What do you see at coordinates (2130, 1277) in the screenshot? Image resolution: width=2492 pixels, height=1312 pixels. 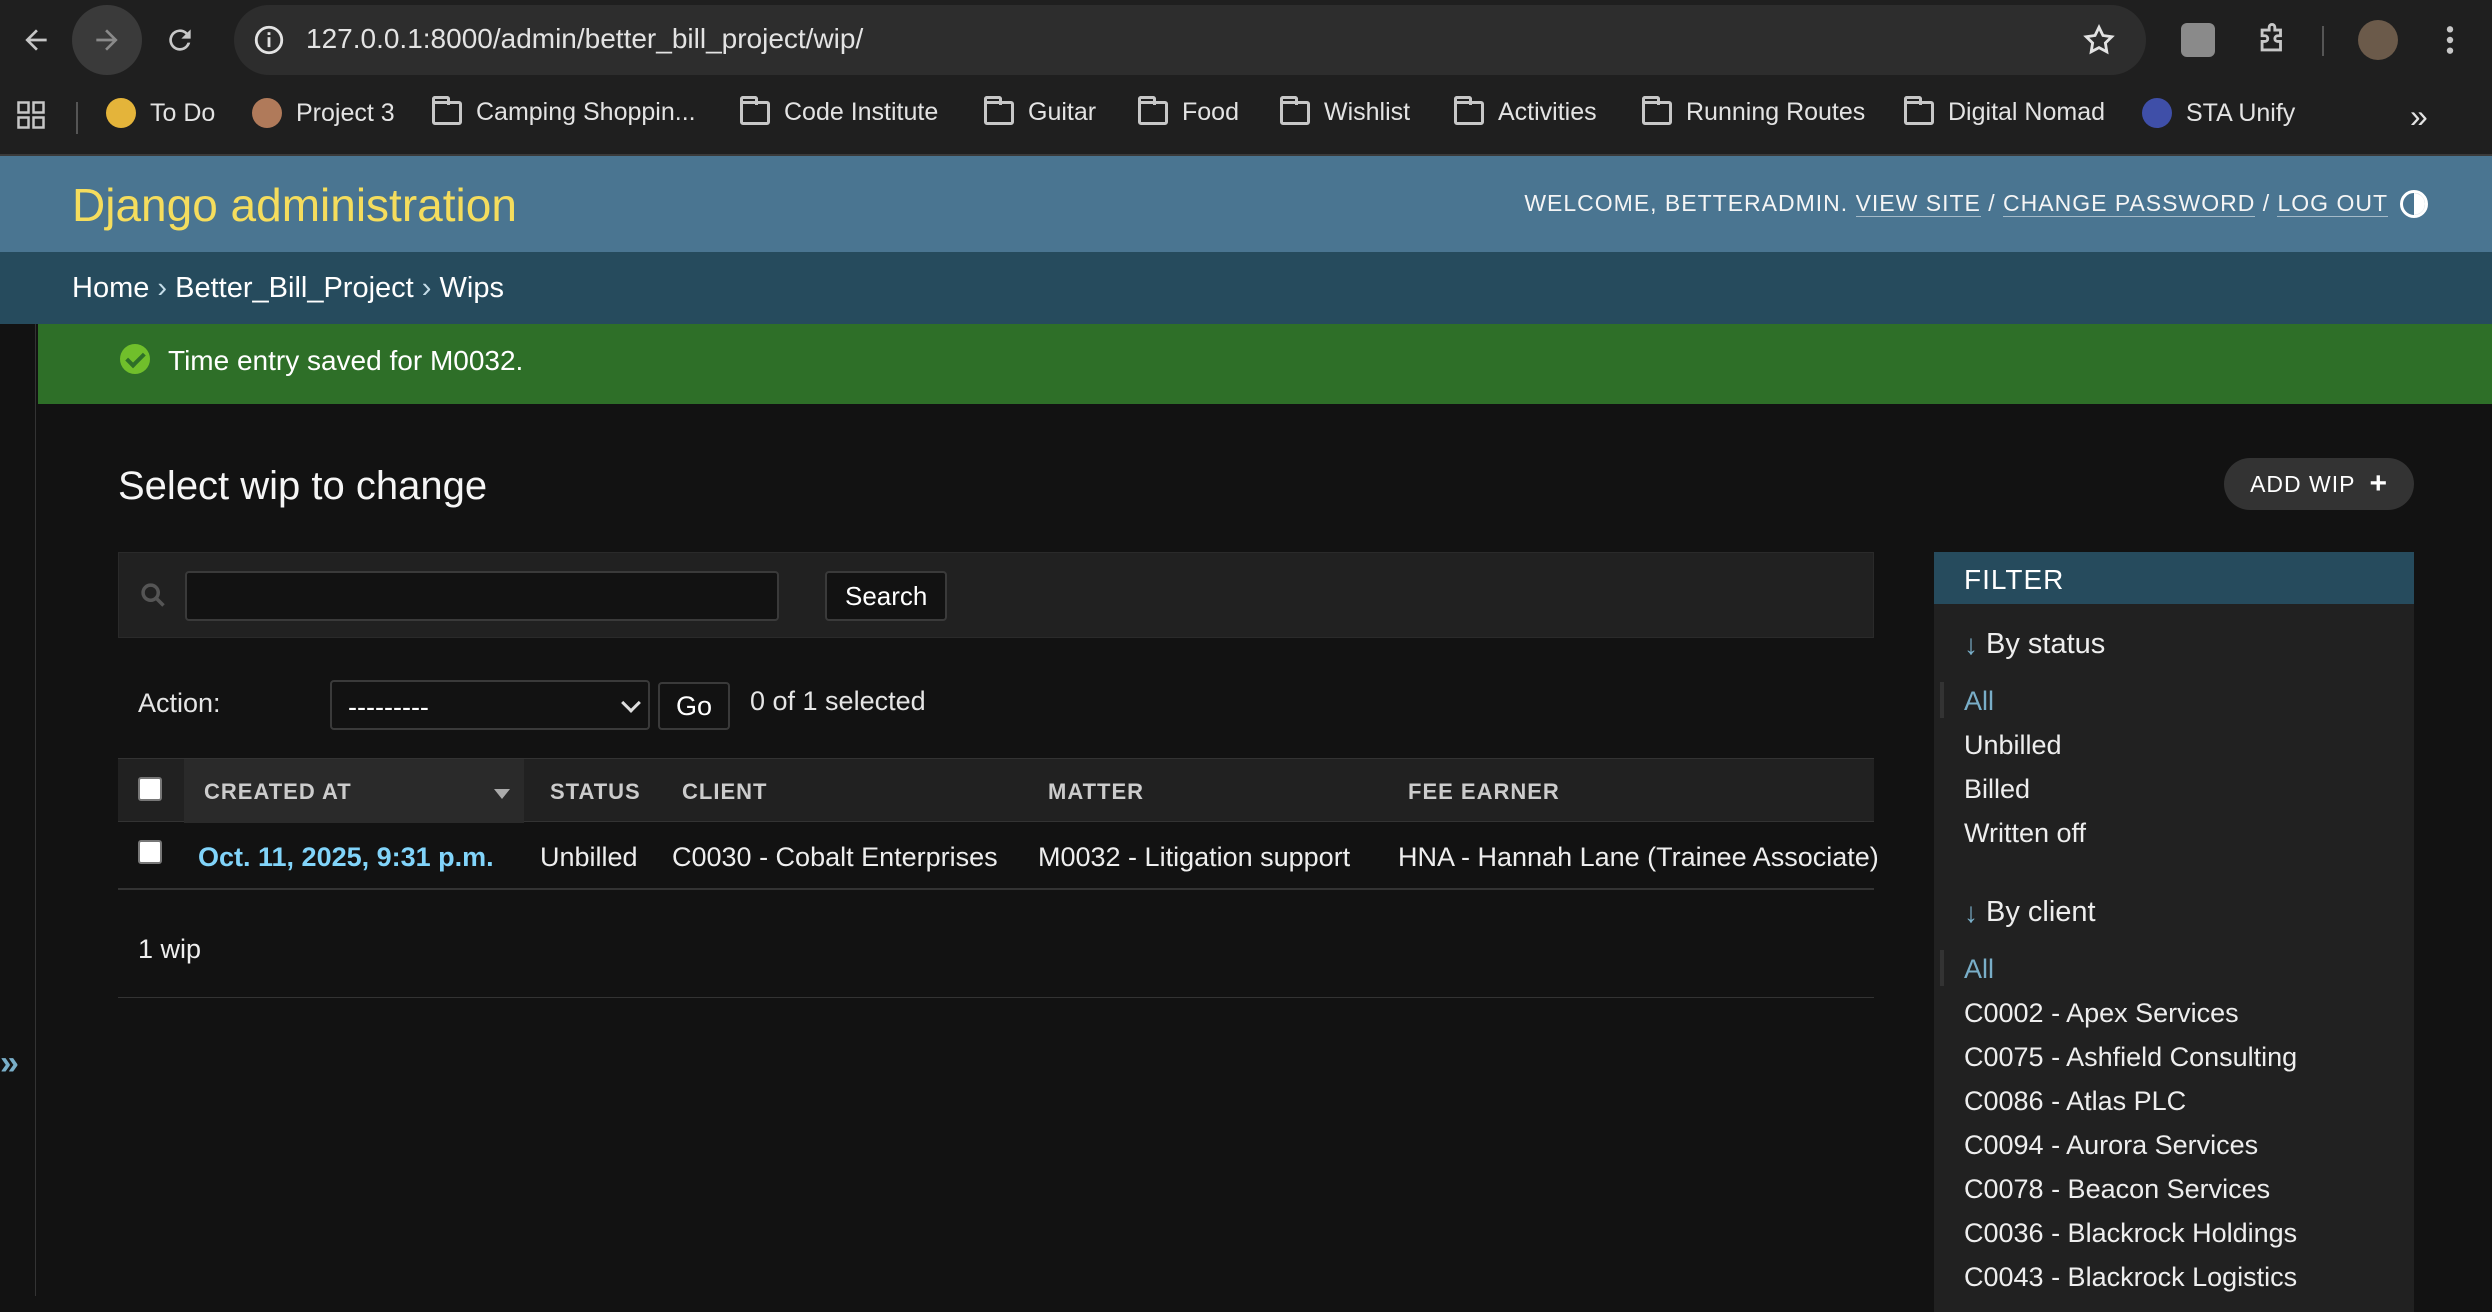 I see `filter-client-item: C0043 - Blackrock Logistics` at bounding box center [2130, 1277].